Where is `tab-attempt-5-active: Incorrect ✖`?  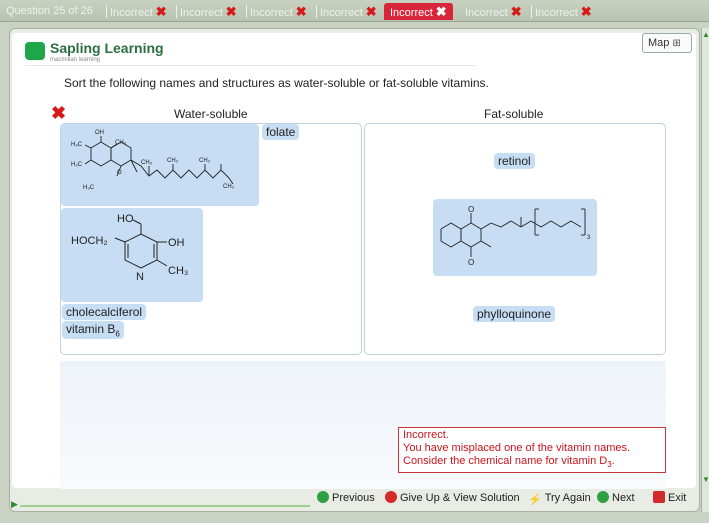 tab-attempt-5-active: Incorrect ✖ is located at coordinates (418, 11).